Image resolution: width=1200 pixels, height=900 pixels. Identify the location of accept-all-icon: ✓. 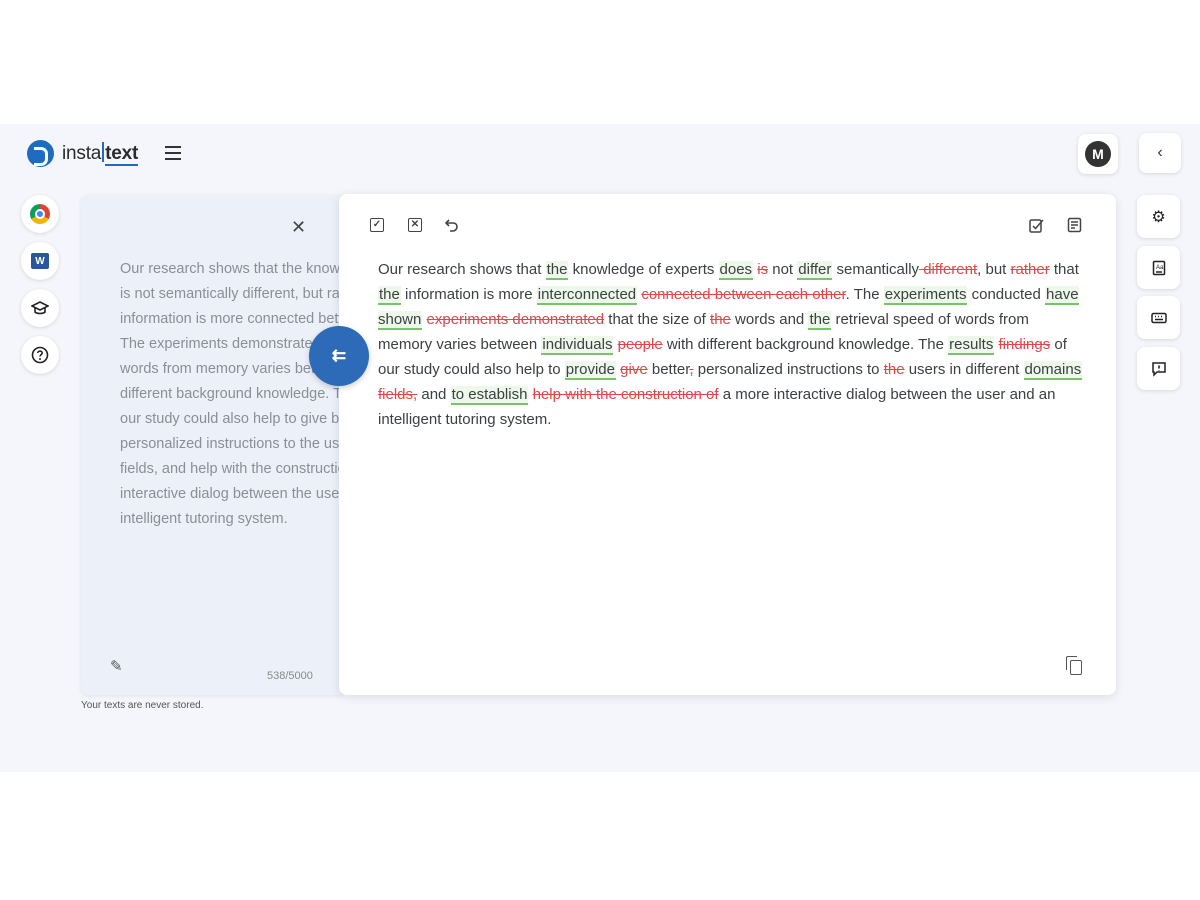
(377, 225).